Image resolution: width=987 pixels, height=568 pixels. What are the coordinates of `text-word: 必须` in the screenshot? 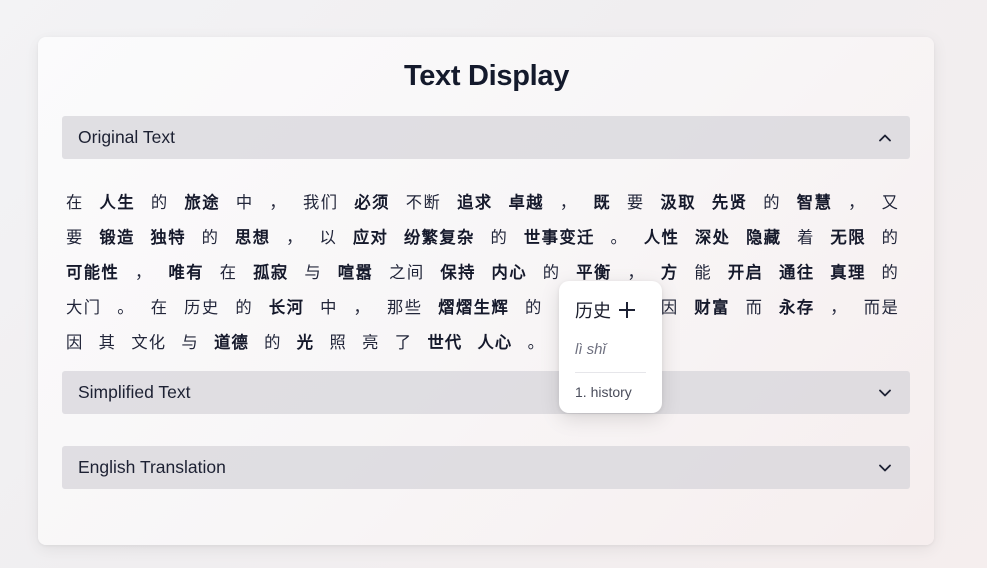 It's located at (372, 202).